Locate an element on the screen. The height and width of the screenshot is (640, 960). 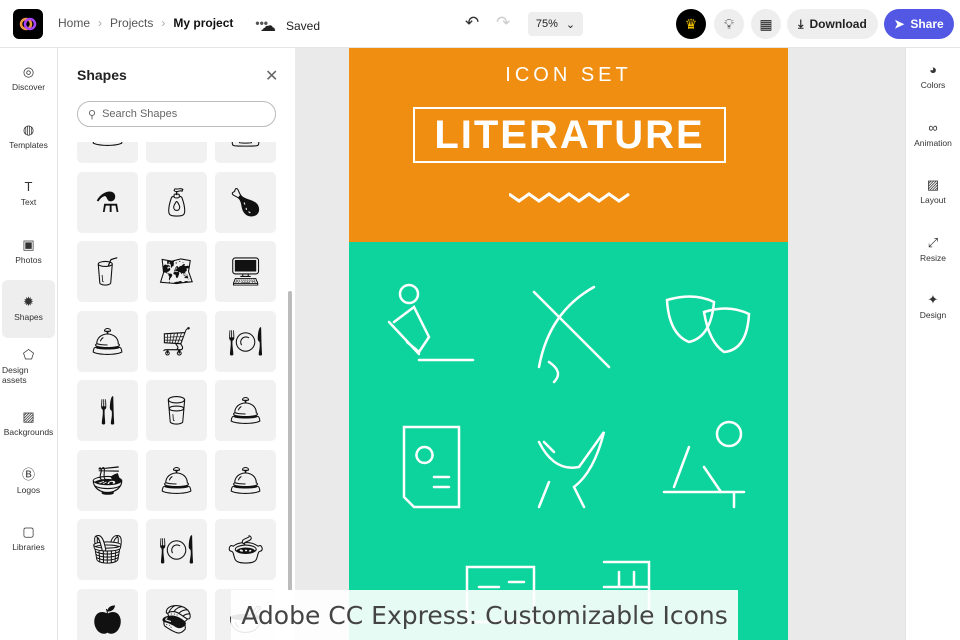
shape-glyph-icon: 🗺︎ is located at coordinates (176, 271).